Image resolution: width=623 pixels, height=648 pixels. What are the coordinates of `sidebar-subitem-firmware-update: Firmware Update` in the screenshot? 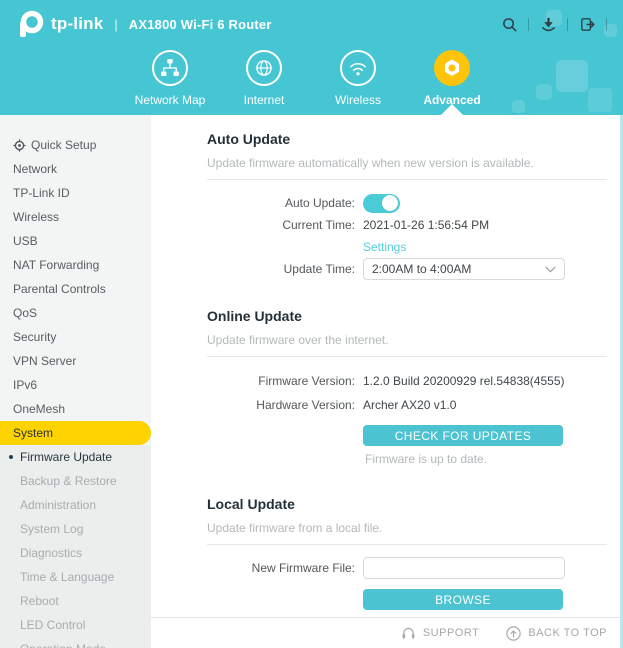 It's located at (75, 457).